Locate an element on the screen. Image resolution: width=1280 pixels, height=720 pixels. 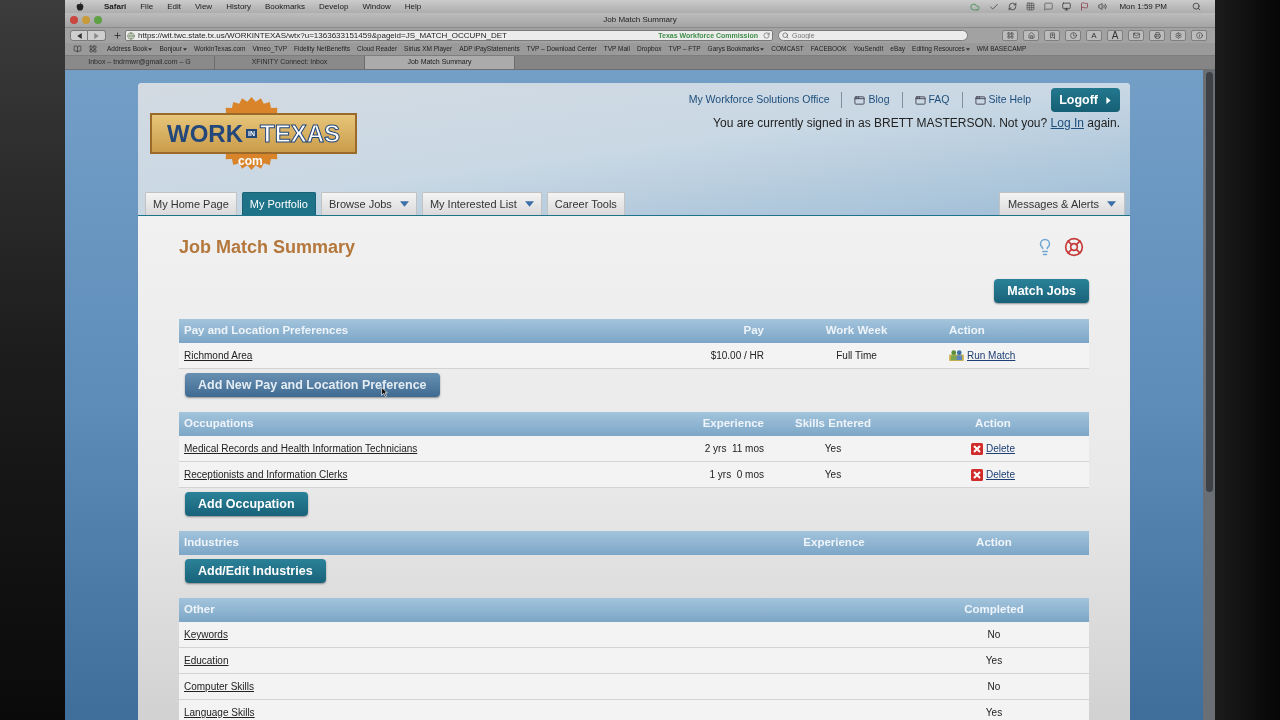
menu-clock: Mon 1:59 PM is located at coordinates (1143, 6).